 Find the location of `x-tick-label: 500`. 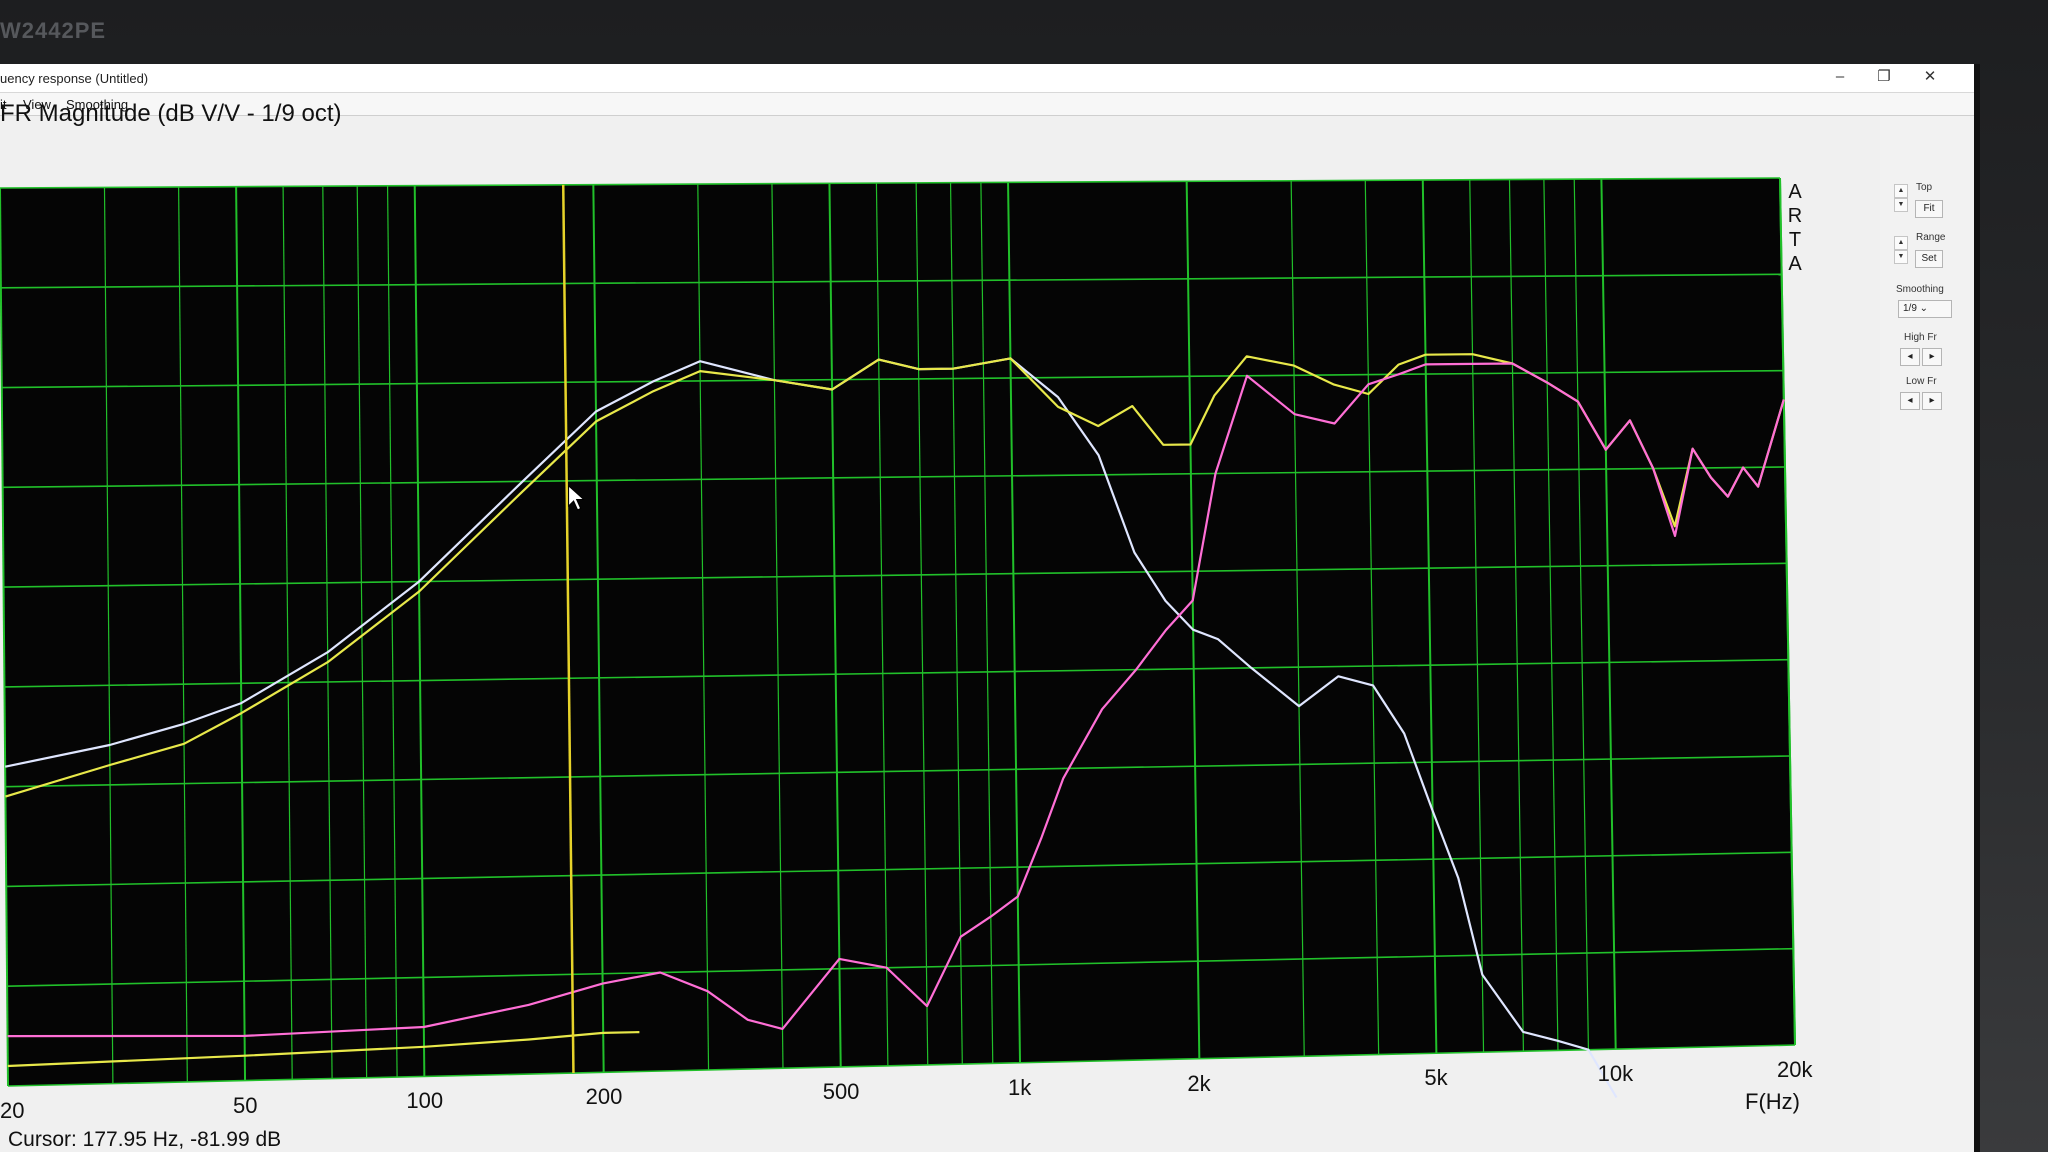

x-tick-label: 500 is located at coordinates (841, 1091).